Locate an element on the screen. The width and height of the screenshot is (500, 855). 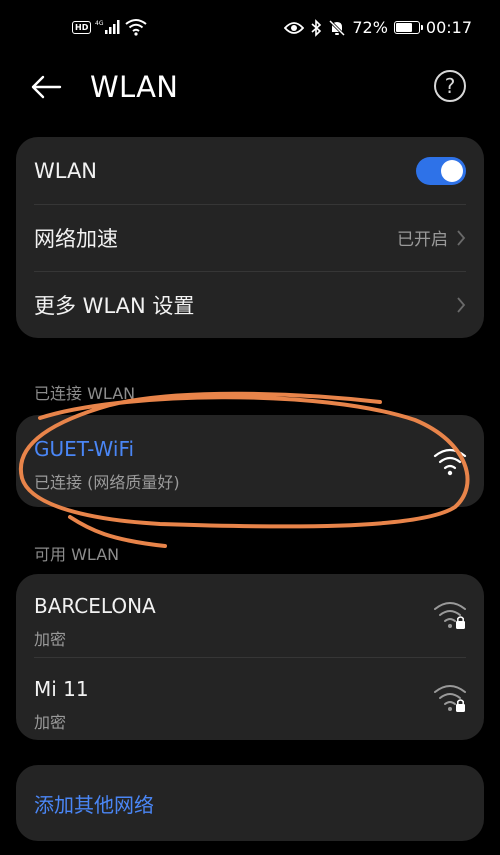
connected-network-row: GUET-WiFi 已连接 (网络质量好) is located at coordinates (250, 461).